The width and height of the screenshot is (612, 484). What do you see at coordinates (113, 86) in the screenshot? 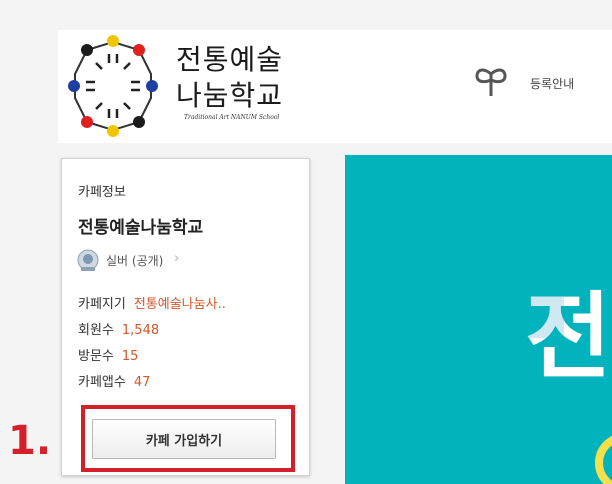
I see `cafe-logo-emblem-icon` at bounding box center [113, 86].